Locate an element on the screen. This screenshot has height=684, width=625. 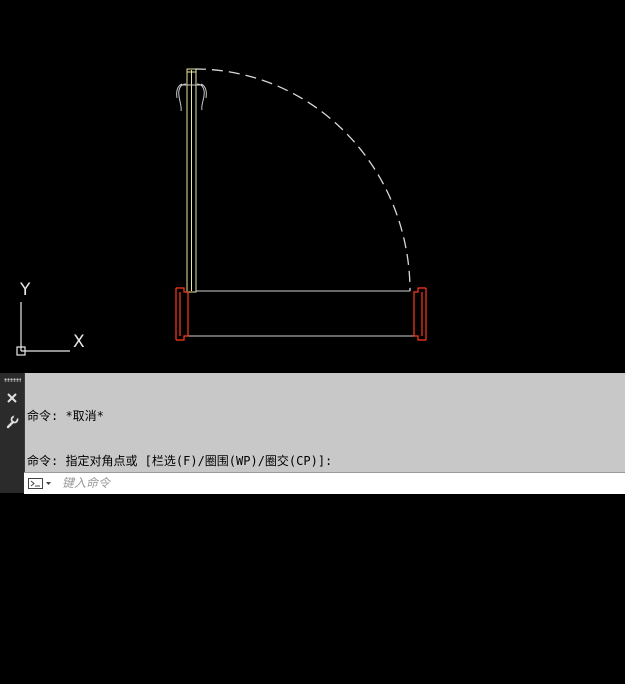
close-icon is located at coordinates (12, 398).